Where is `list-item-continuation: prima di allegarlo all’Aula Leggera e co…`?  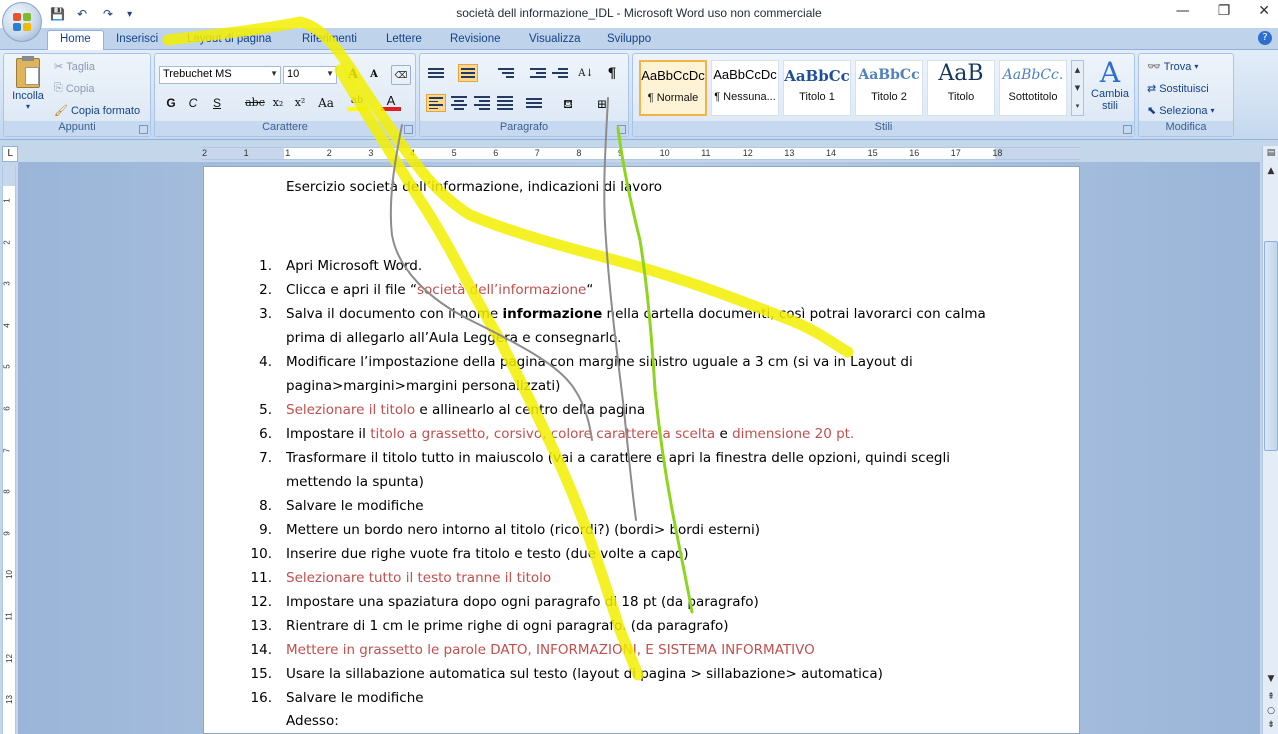
list-item-continuation: prima di allegarlo all’Aula Leggera e co… is located at coordinates (454, 338).